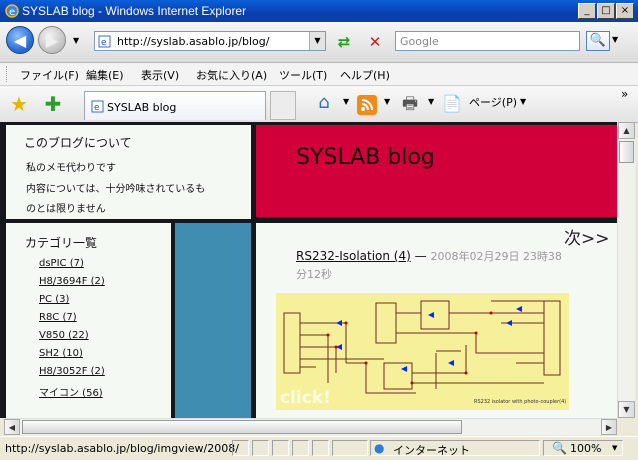 The height and width of the screenshot is (460, 638). I want to click on globe-icon: ●, so click(379, 448).